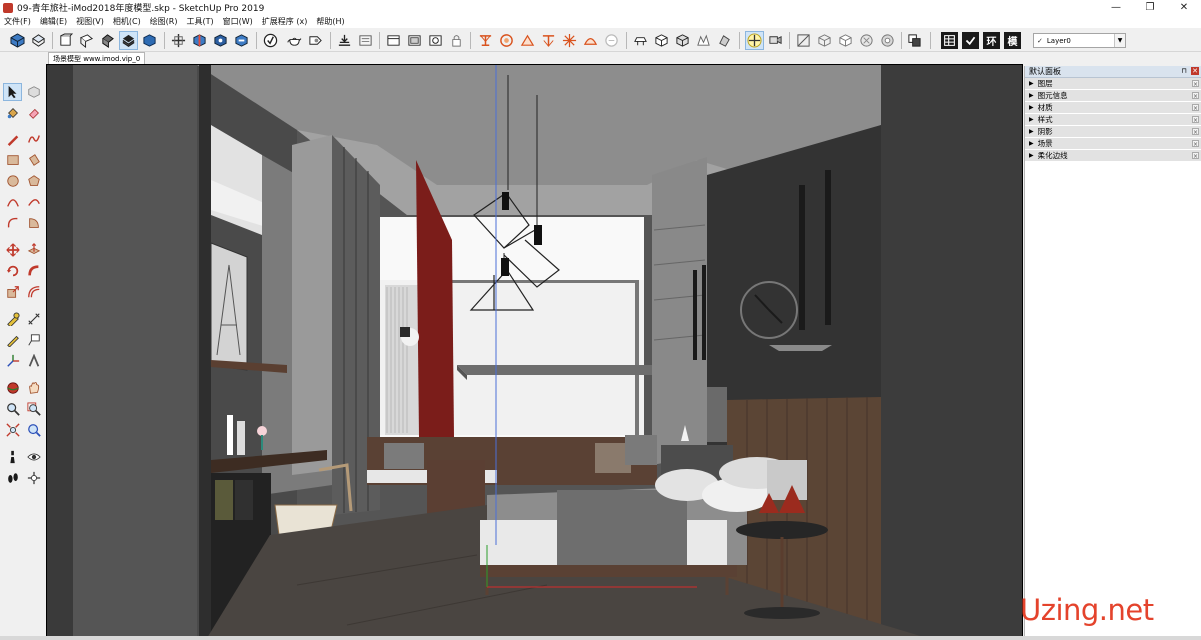 This screenshot has width=1201, height=640. I want to click on look-around-icon, so click(33, 457).